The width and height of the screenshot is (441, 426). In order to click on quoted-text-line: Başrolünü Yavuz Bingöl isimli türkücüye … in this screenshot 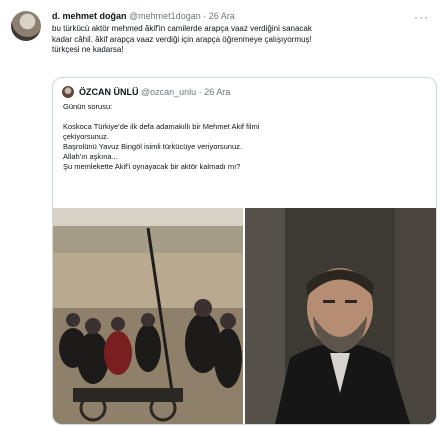, I will do `click(152, 146)`.